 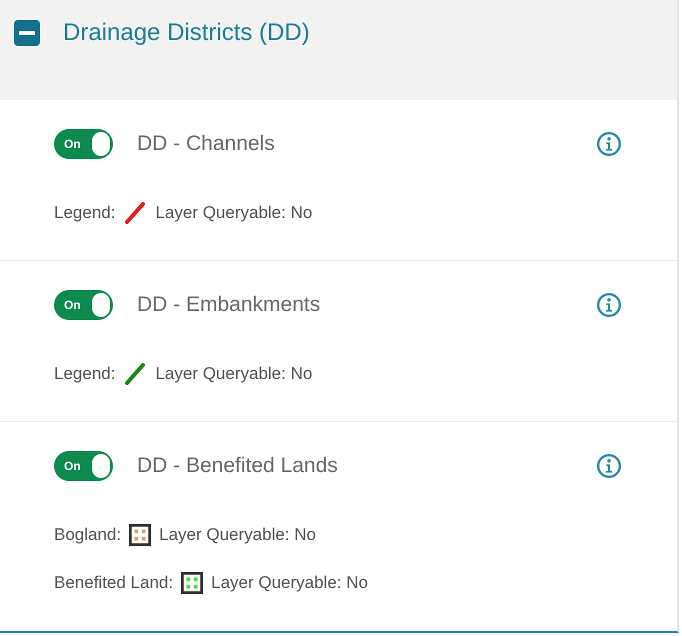 What do you see at coordinates (114, 583) in the screenshot?
I see `legend-label: Benefited Land:` at bounding box center [114, 583].